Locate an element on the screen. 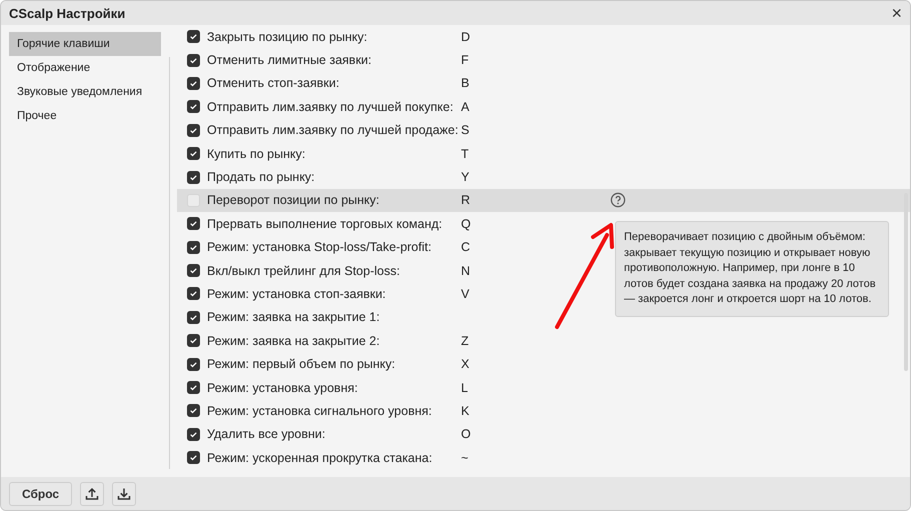 The width and height of the screenshot is (911, 511). upload-button is located at coordinates (92, 494).